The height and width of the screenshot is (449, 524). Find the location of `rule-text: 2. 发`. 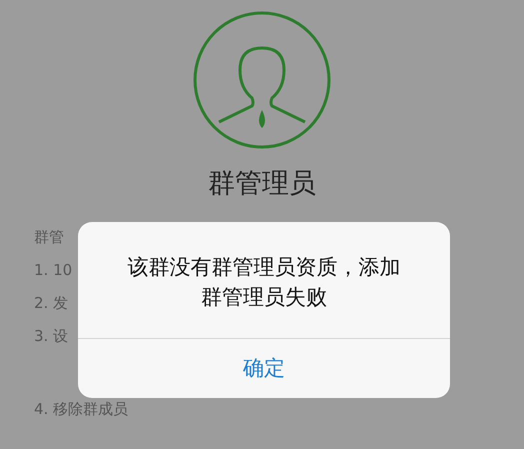

rule-text: 2. 发 is located at coordinates (51, 303).